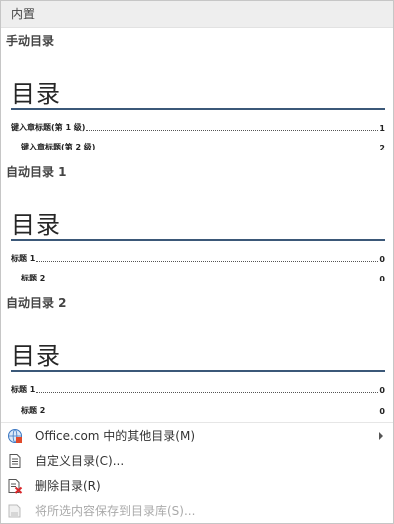 The image size is (394, 524). I want to click on office-globe-icon, so click(15, 436).